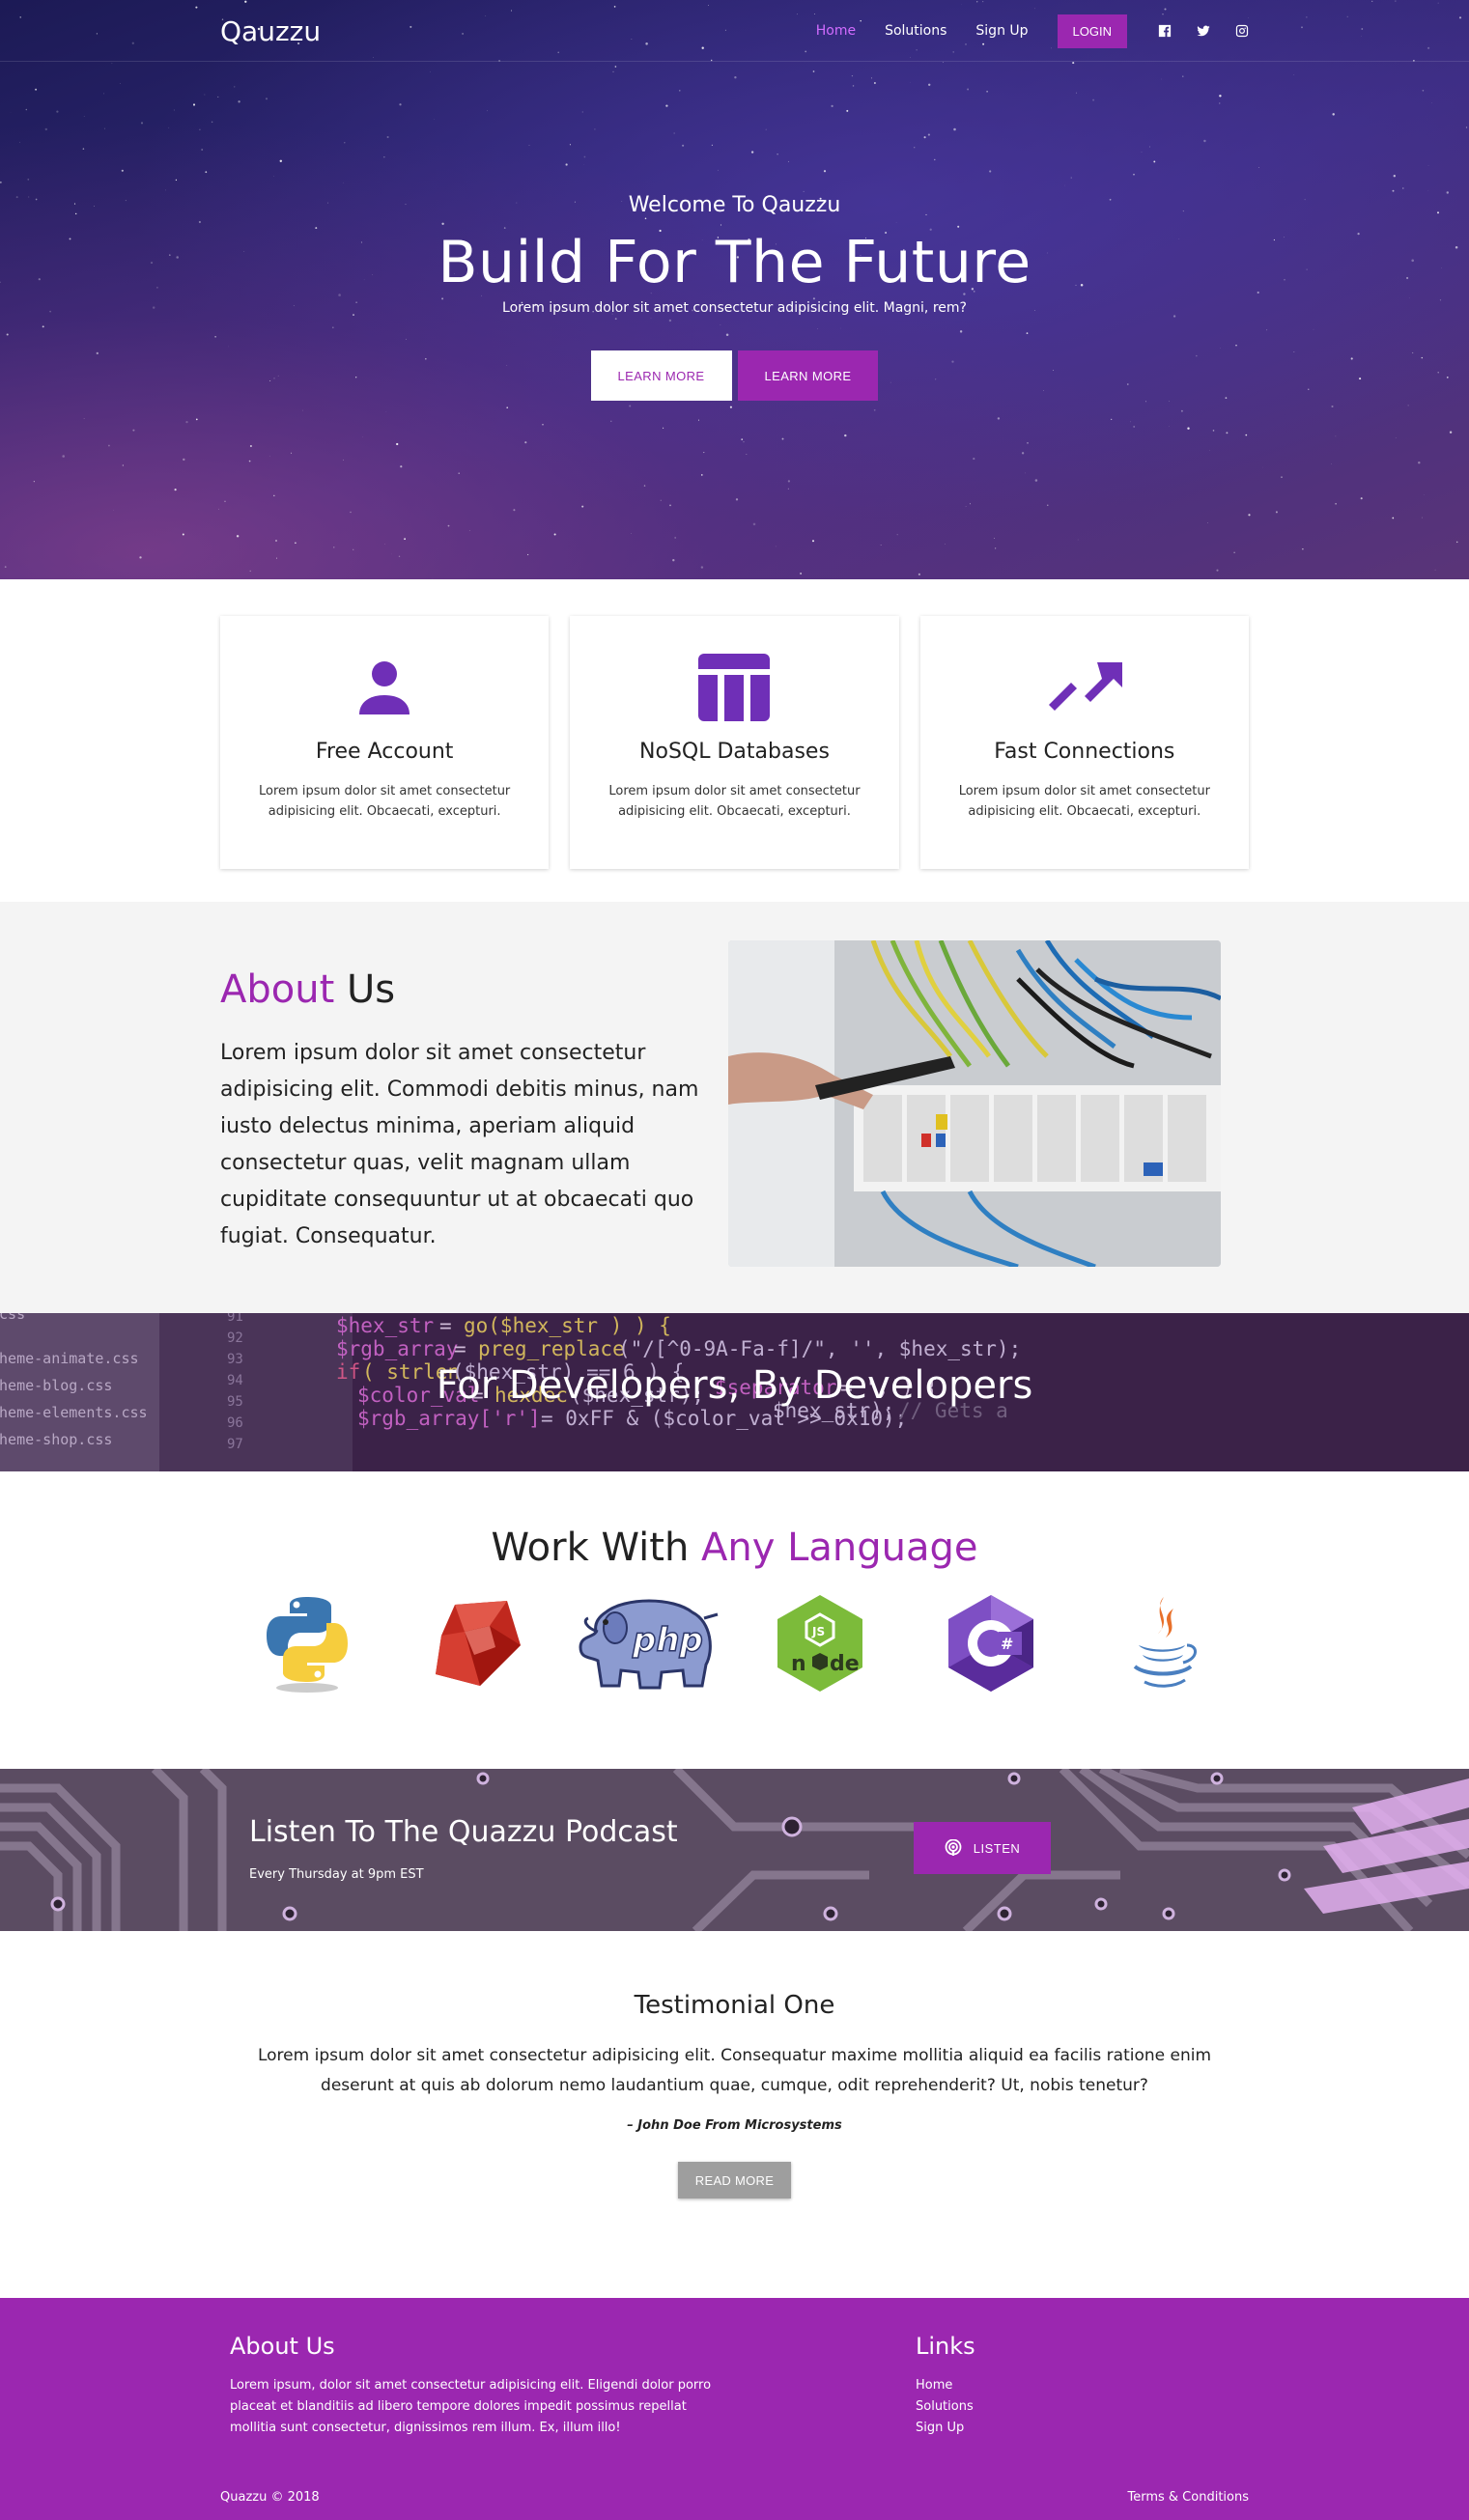  What do you see at coordinates (799, 1664) in the screenshot?
I see `svg-text: n` at bounding box center [799, 1664].